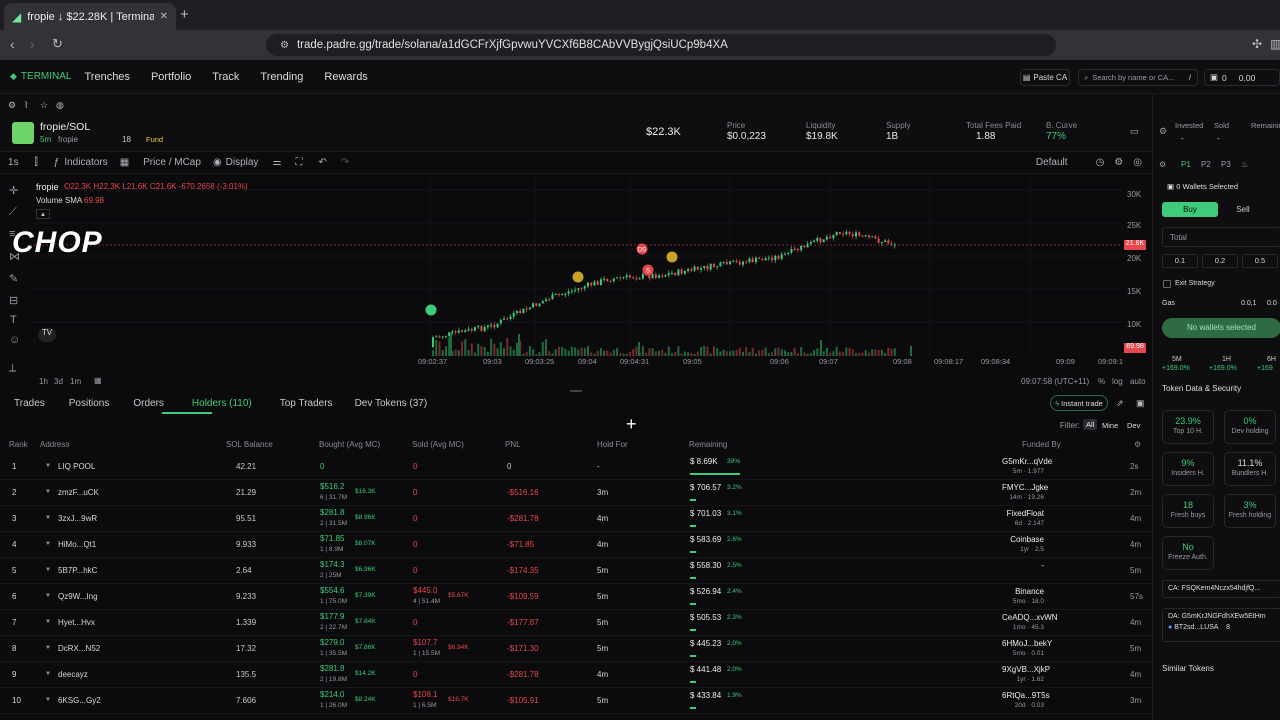 This screenshot has width=1280, height=720. I want to click on popout-icon: ⇗, so click(1120, 403).